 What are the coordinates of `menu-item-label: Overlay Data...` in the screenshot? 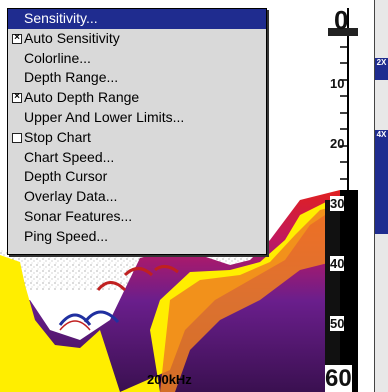 It's located at (71, 196).